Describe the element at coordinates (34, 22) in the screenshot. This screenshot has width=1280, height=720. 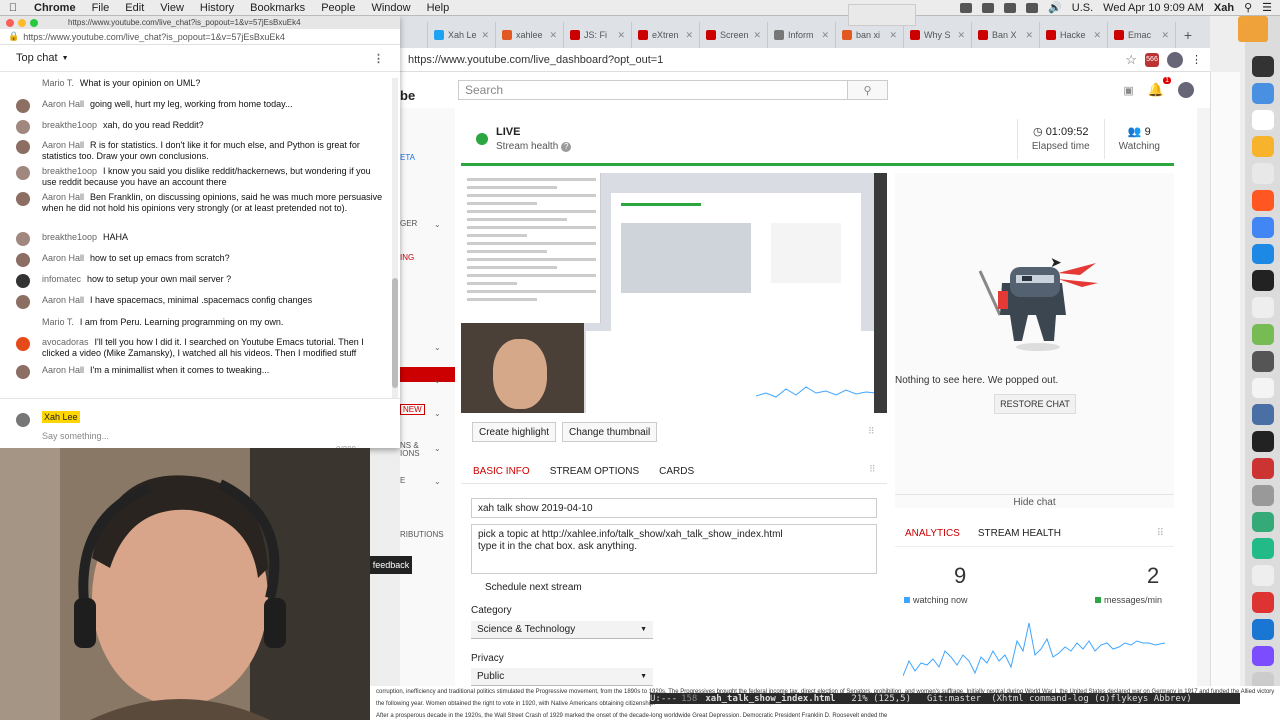
I see `zoom-icon` at that location.